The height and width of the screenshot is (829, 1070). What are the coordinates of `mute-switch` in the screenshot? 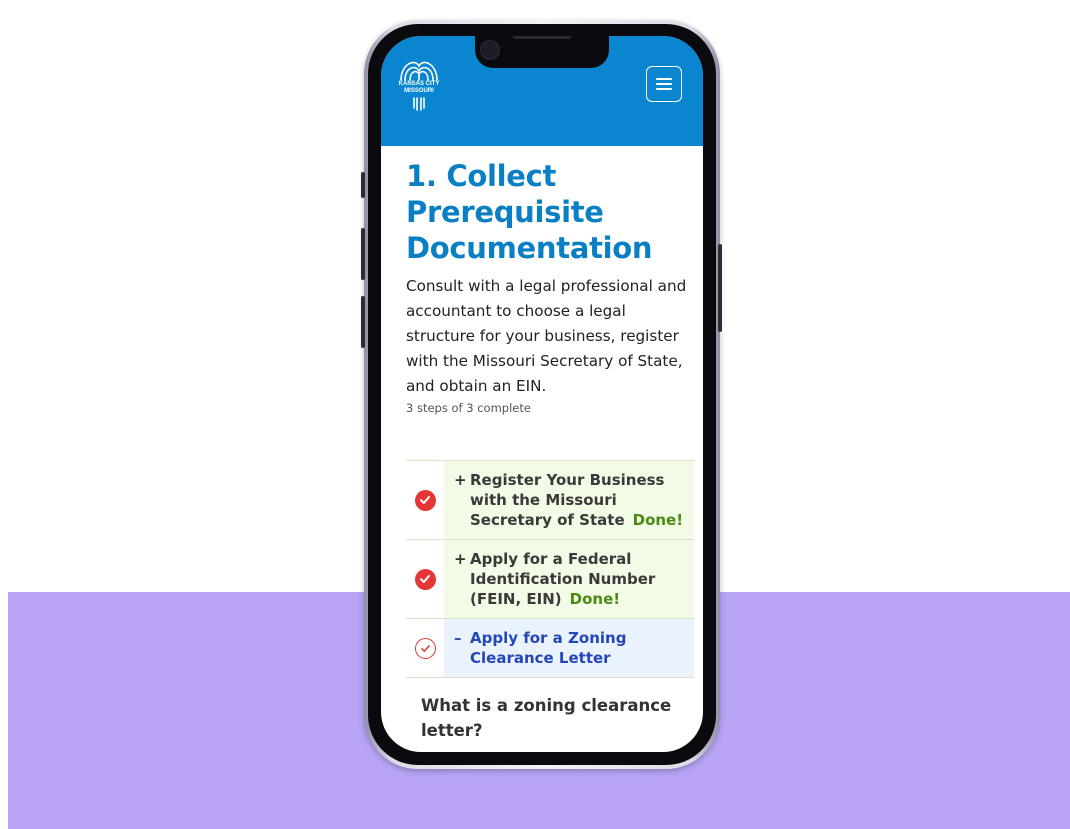 It's located at (363, 185).